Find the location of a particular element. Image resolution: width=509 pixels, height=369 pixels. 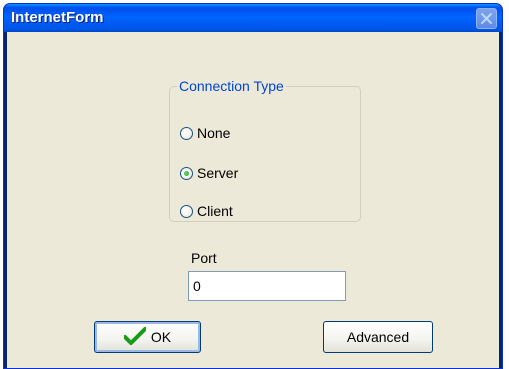

title-bar: InternetForm is located at coordinates (253, 18).